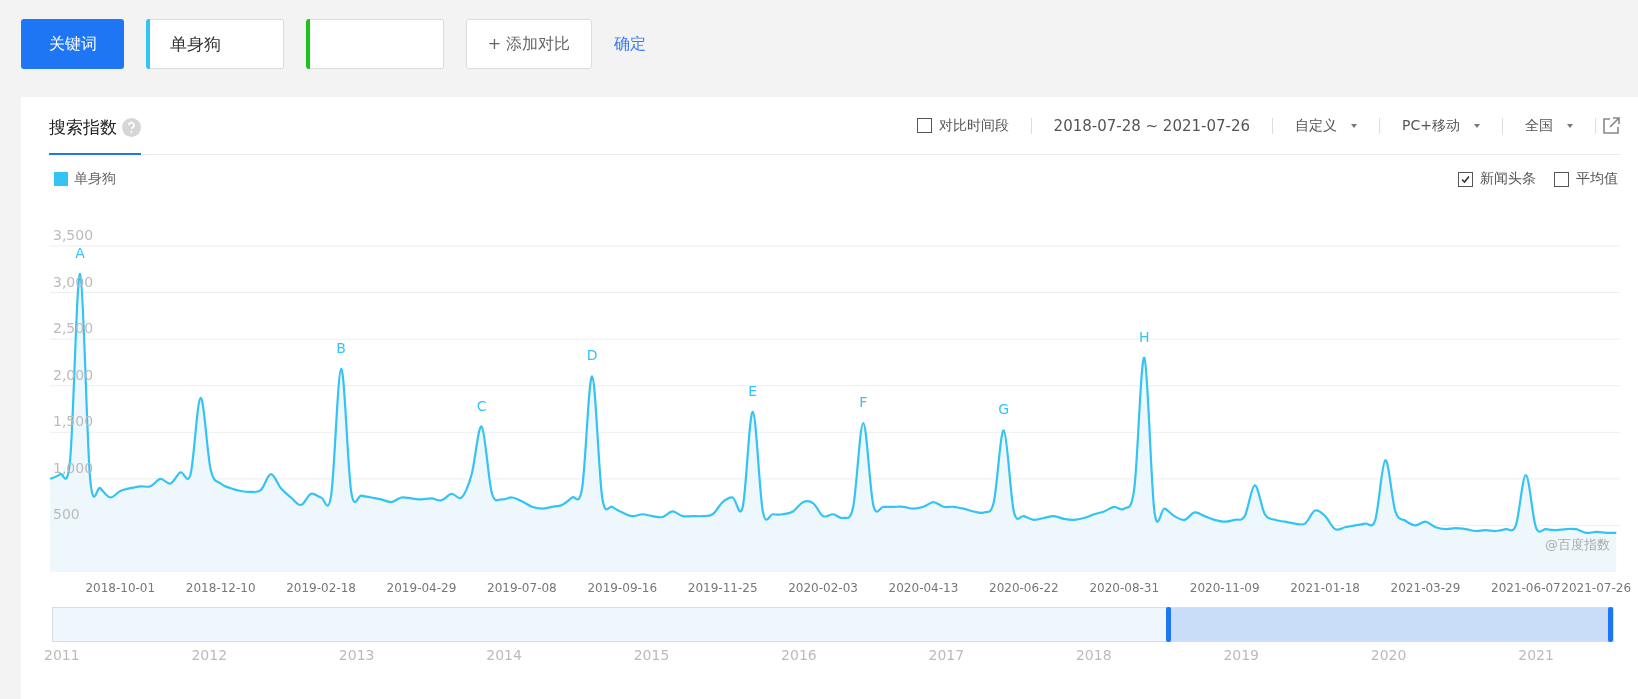 The image size is (1638, 699). What do you see at coordinates (1152, 125) in the screenshot?
I see `date-range: 2018-07-28 ~ 2021-07-26` at bounding box center [1152, 125].